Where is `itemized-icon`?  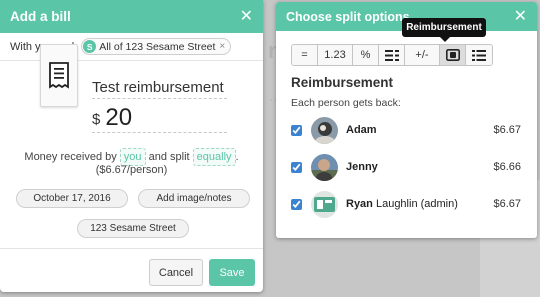 itemized-icon is located at coordinates (479, 55).